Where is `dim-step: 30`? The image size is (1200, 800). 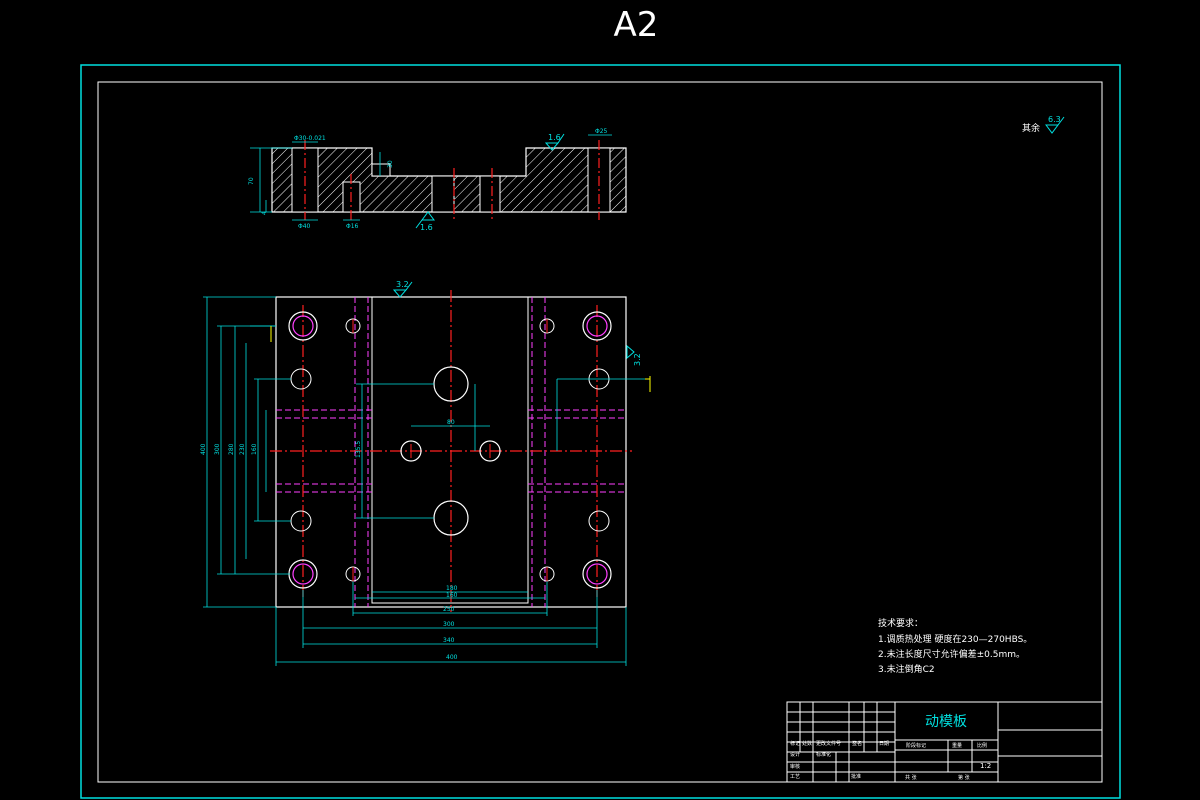 dim-step: 30 is located at coordinates (390, 164).